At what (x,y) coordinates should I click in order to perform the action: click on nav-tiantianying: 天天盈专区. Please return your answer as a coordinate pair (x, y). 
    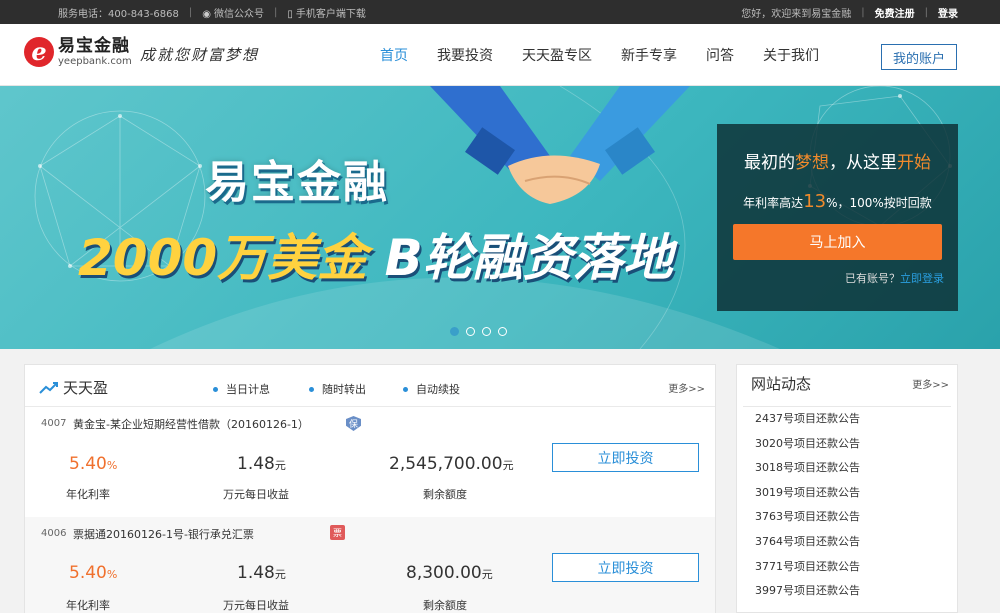
    Looking at the image, I should click on (557, 55).